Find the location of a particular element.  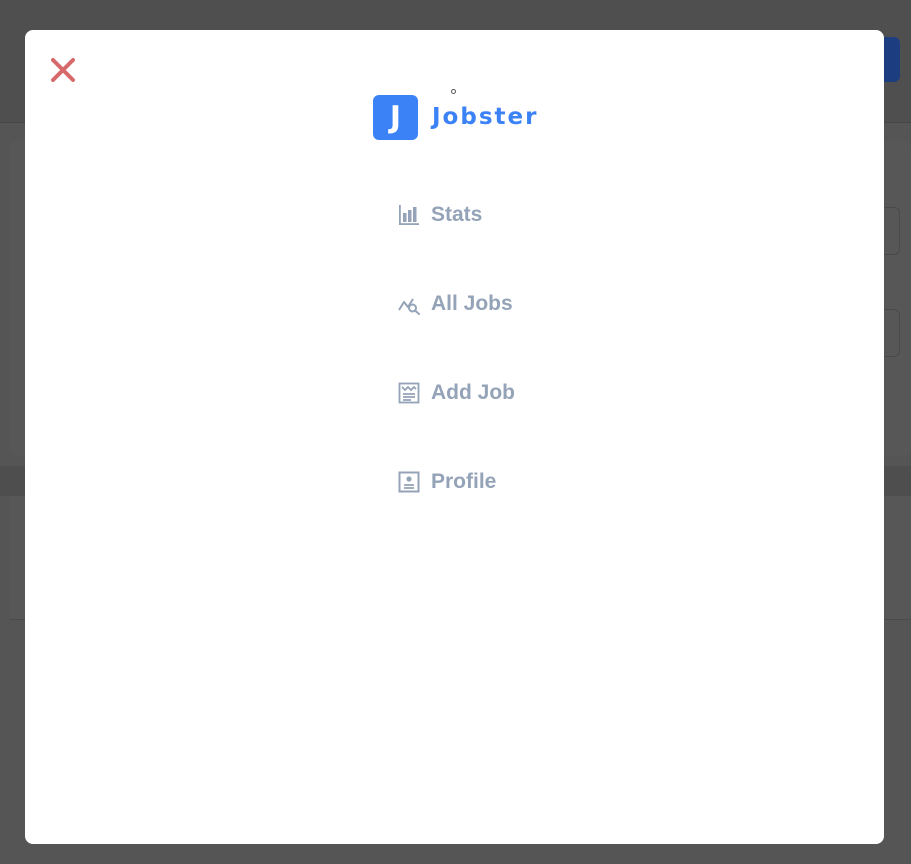

logo: J Jobster is located at coordinates (455, 117).